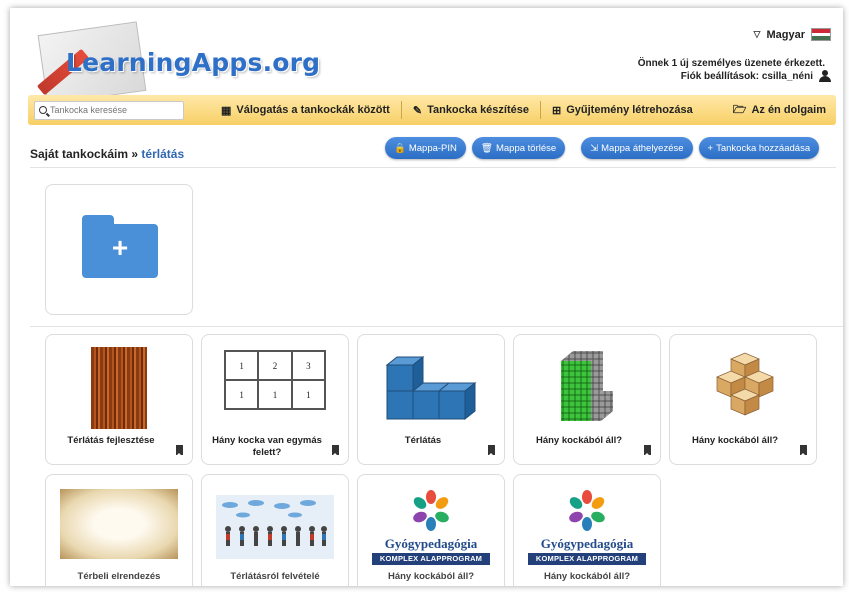 The height and width of the screenshot is (592, 849). I want to click on nav-create-collection: ⊞ Gyűjtemény létrehozása, so click(622, 110).